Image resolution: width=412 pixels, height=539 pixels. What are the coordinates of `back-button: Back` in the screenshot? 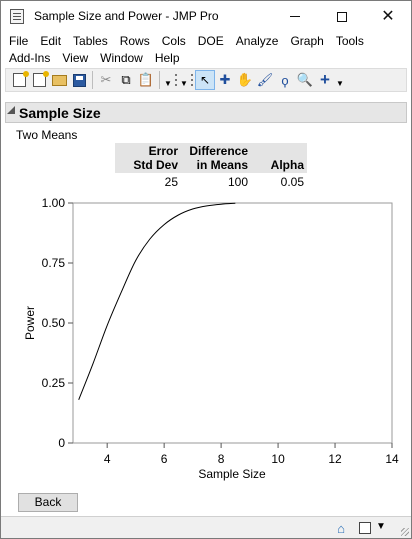 It's located at (48, 502).